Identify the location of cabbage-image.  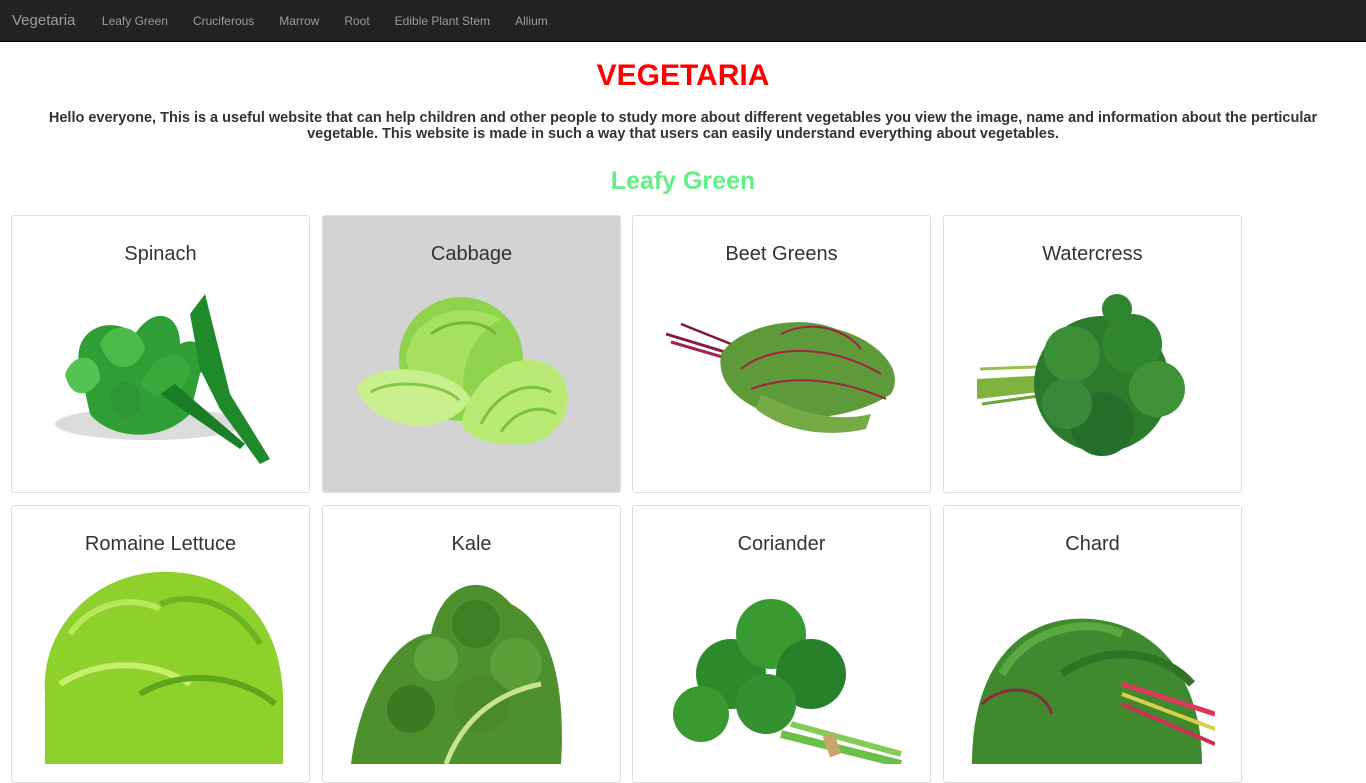
(472, 374).